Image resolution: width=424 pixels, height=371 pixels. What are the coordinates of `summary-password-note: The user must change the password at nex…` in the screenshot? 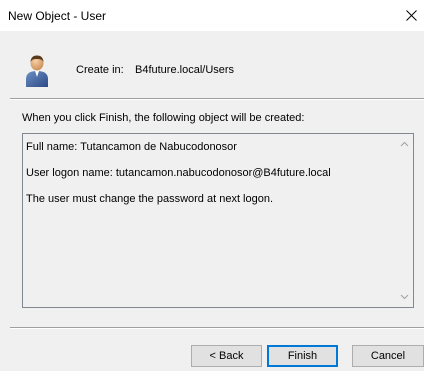 It's located at (150, 199).